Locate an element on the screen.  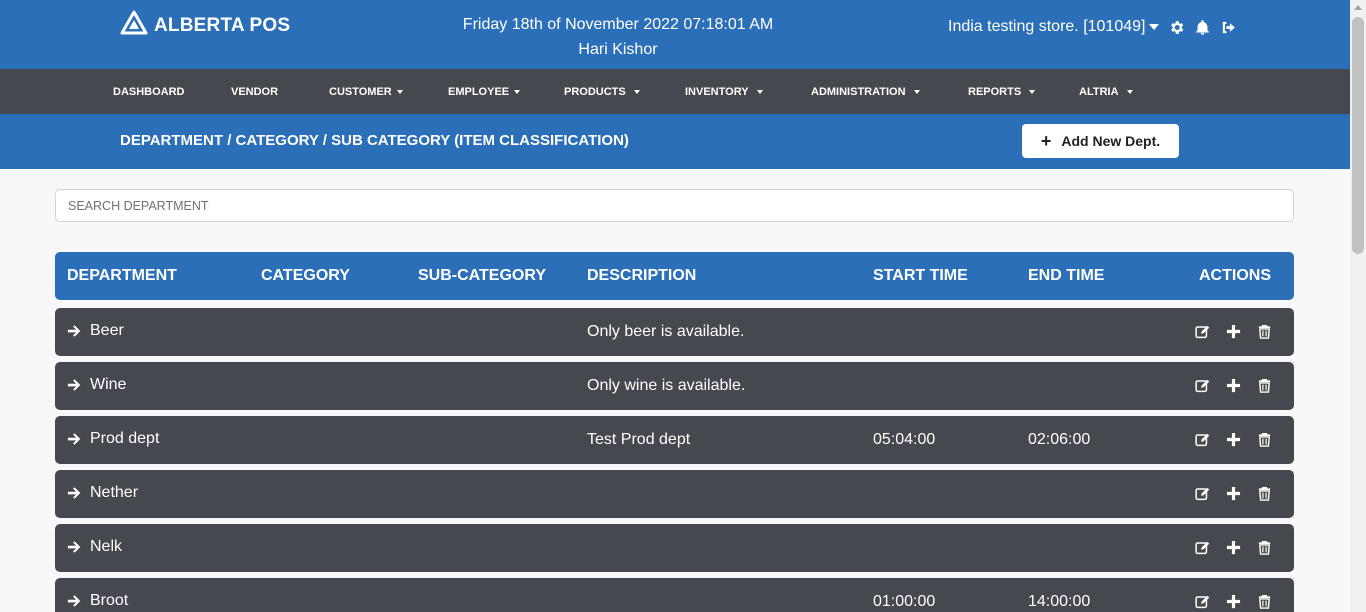
current-user: Hari Kishor is located at coordinates (618, 49).